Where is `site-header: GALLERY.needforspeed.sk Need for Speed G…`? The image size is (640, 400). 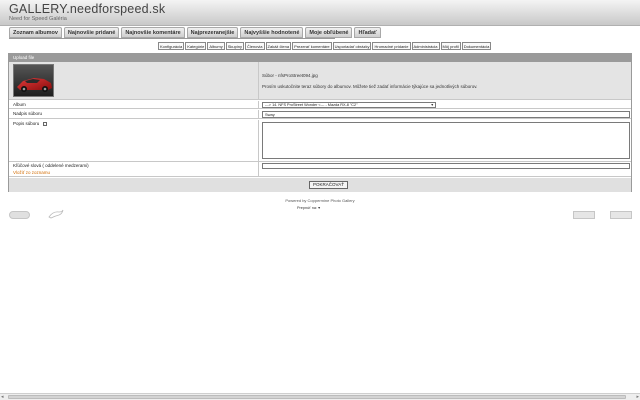 site-header: GALLERY.needforspeed.sk Need for Speed G… is located at coordinates (320, 13).